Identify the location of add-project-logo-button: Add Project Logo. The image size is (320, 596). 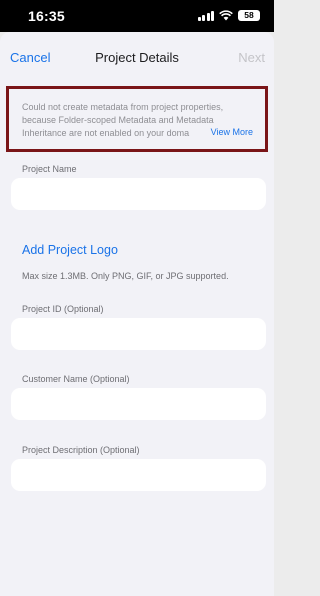
(70, 250).